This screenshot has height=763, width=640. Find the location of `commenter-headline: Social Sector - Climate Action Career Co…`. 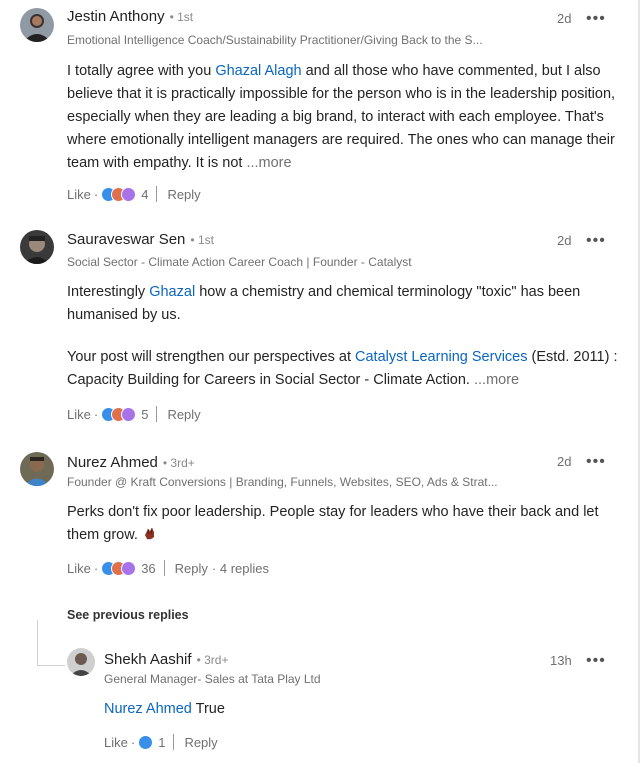

commenter-headline: Social Sector - Climate Action Career Co… is located at coordinates (239, 262).